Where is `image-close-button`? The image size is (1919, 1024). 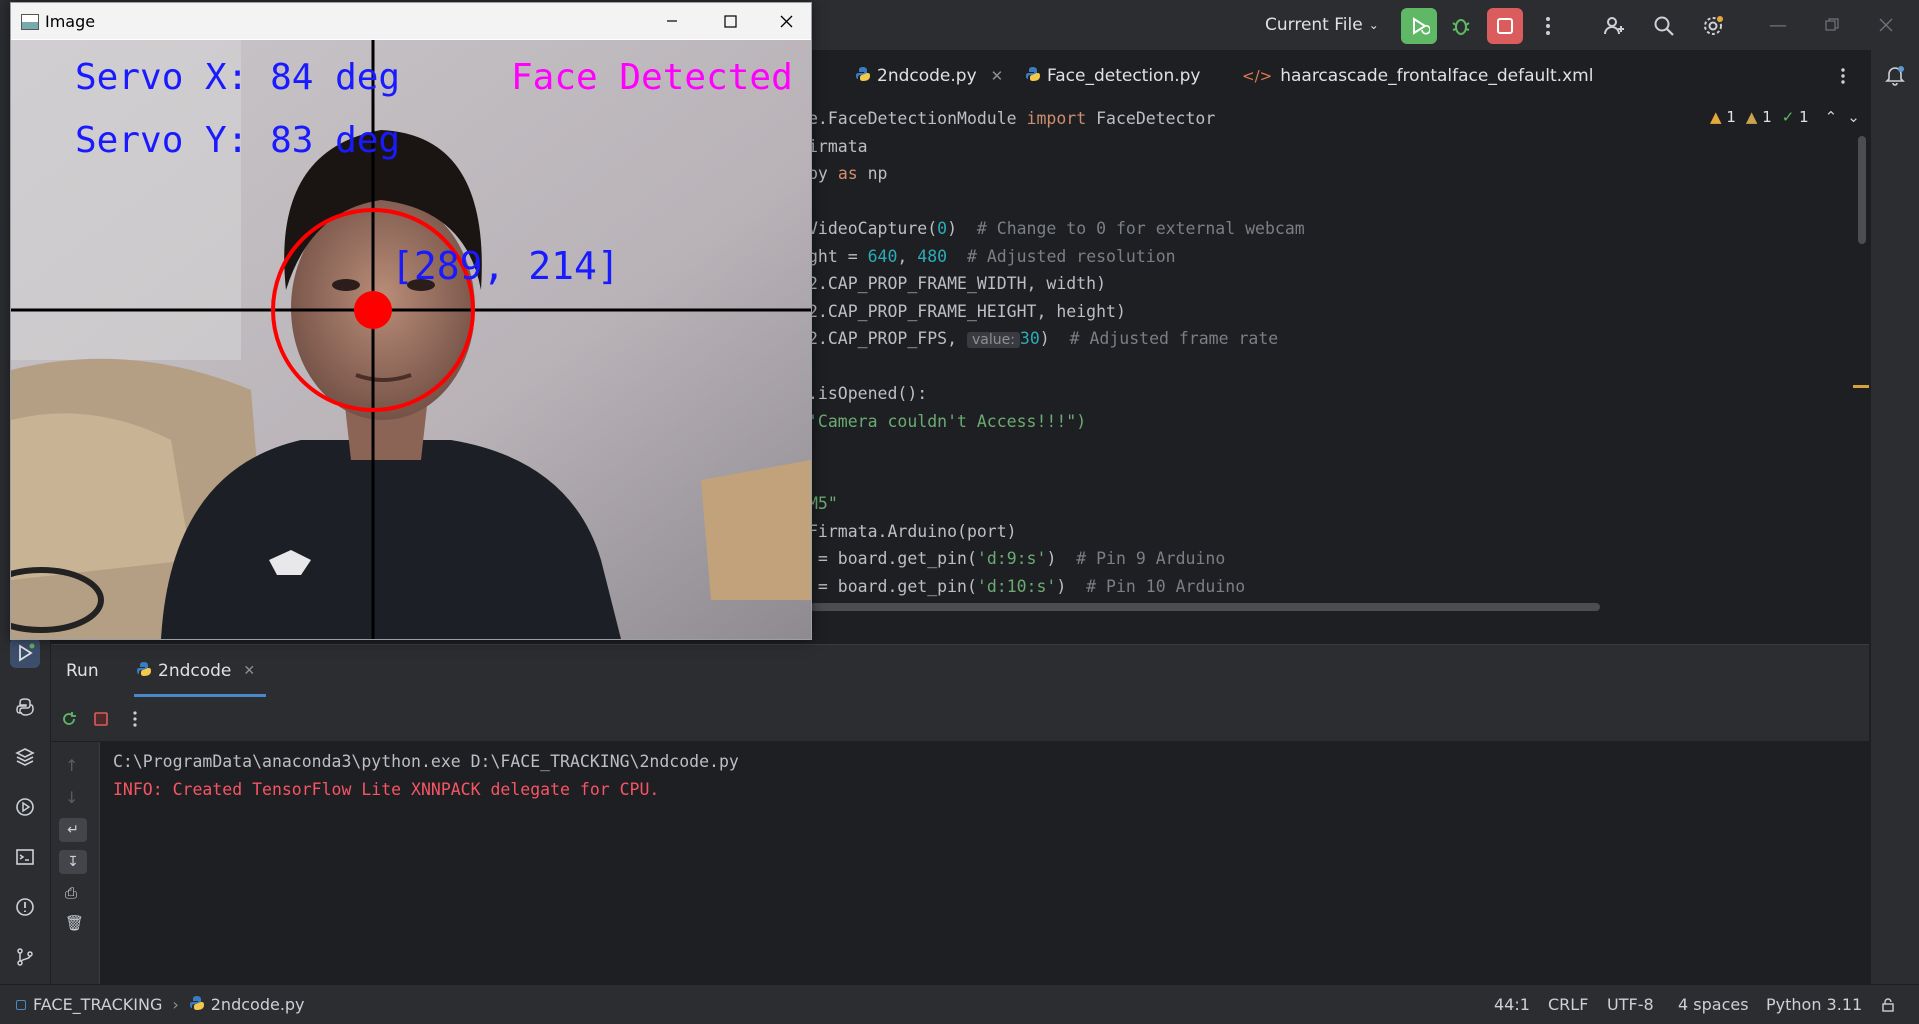
image-close-button is located at coordinates (786, 21).